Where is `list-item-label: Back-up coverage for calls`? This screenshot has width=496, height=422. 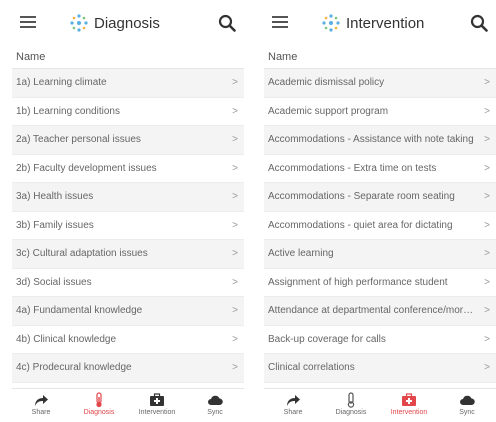
list-item-label: Back-up coverage for calls is located at coordinates (327, 339).